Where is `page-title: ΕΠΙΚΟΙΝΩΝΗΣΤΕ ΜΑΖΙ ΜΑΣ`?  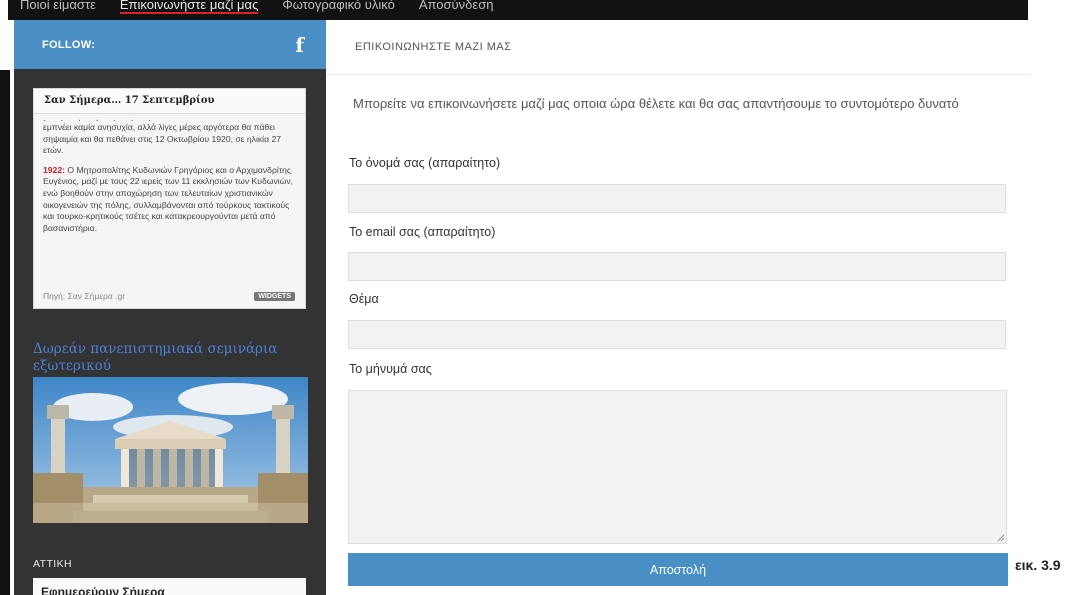 page-title: ΕΠΙΚΟΙΝΩΝΗΣΤΕ ΜΑΖΙ ΜΑΣ is located at coordinates (433, 47).